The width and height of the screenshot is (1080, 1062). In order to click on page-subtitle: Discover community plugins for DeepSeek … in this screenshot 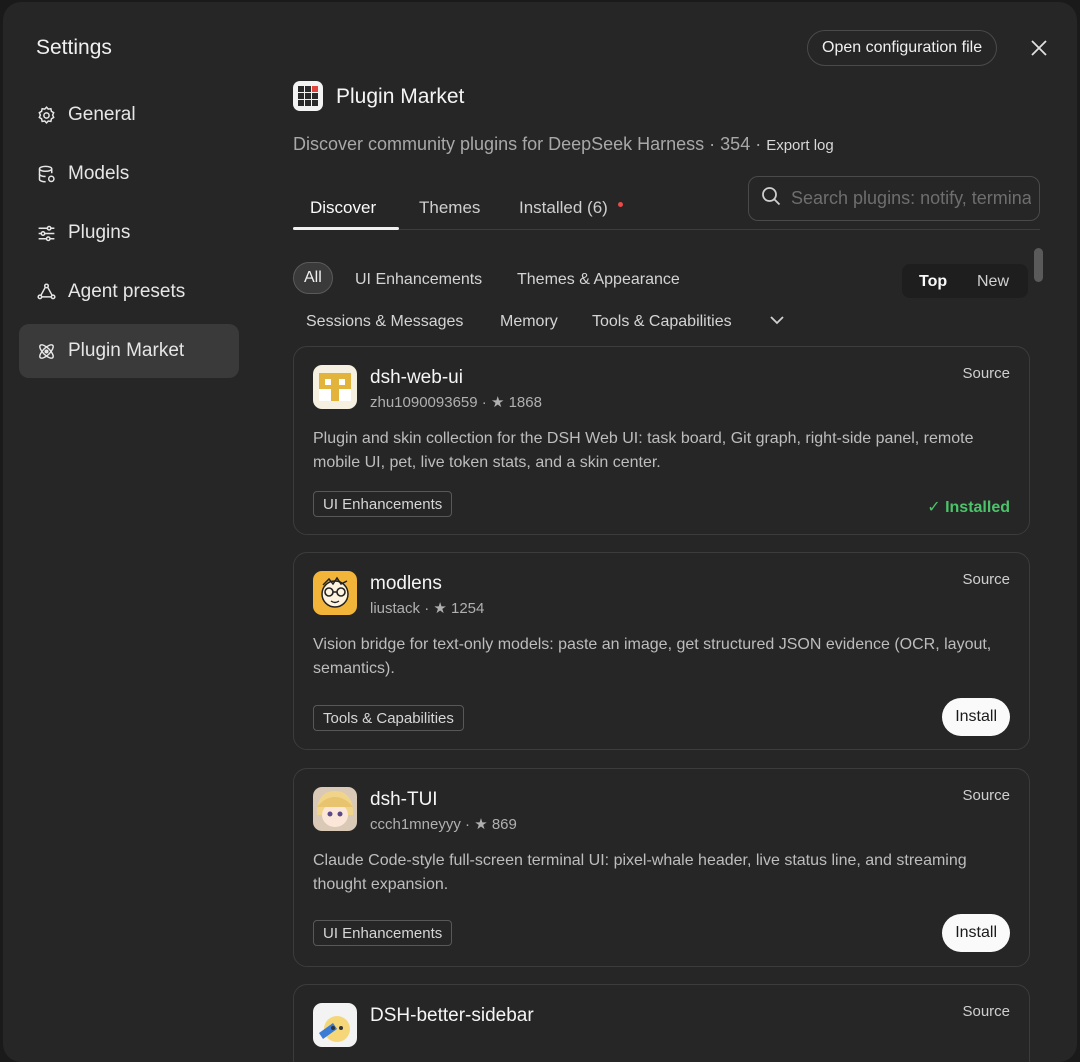, I will do `click(563, 144)`.